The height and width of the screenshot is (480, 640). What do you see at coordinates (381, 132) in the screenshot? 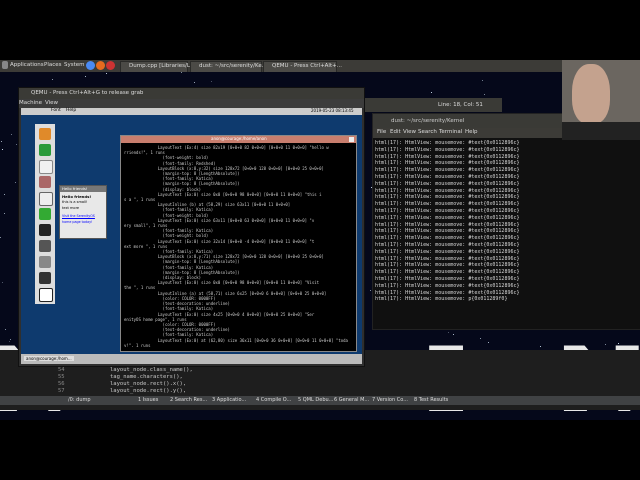
I see `menu-file: File` at bounding box center [381, 132].